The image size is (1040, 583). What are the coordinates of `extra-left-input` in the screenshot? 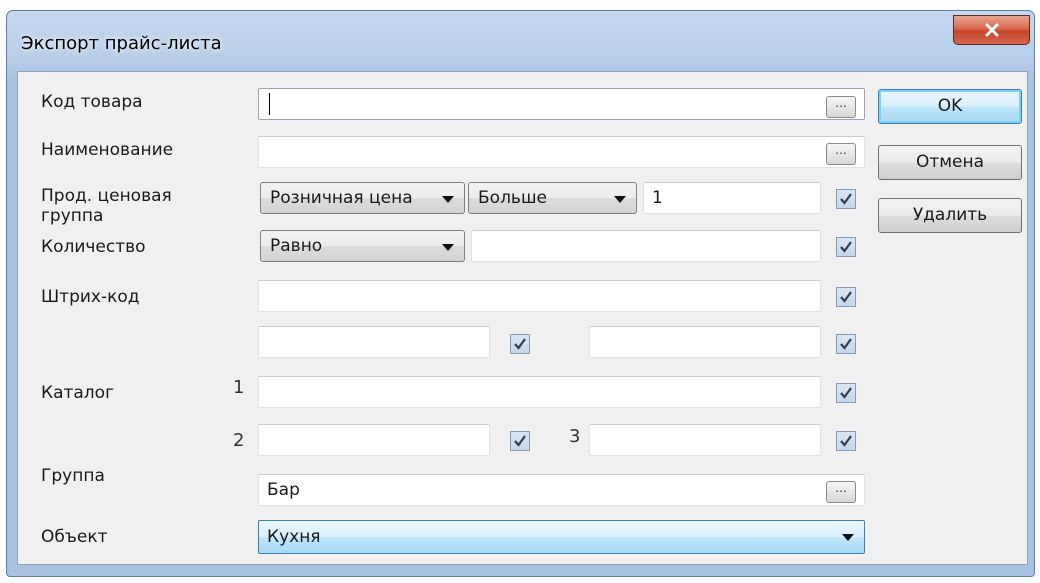 It's located at (374, 342).